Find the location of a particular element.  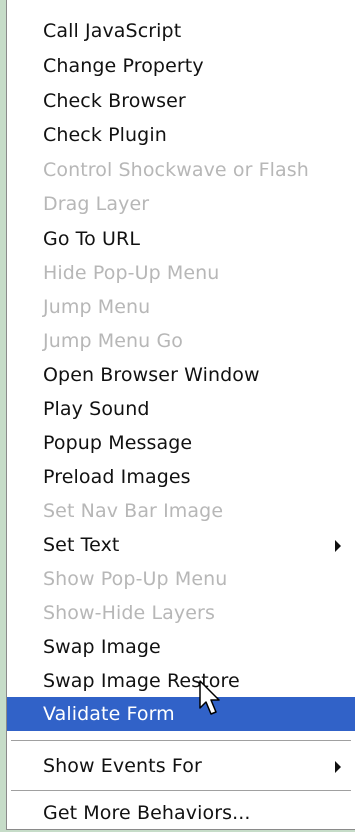

menu-item-show-hide-layers: Show-Hide Layers is located at coordinates (129, 613).